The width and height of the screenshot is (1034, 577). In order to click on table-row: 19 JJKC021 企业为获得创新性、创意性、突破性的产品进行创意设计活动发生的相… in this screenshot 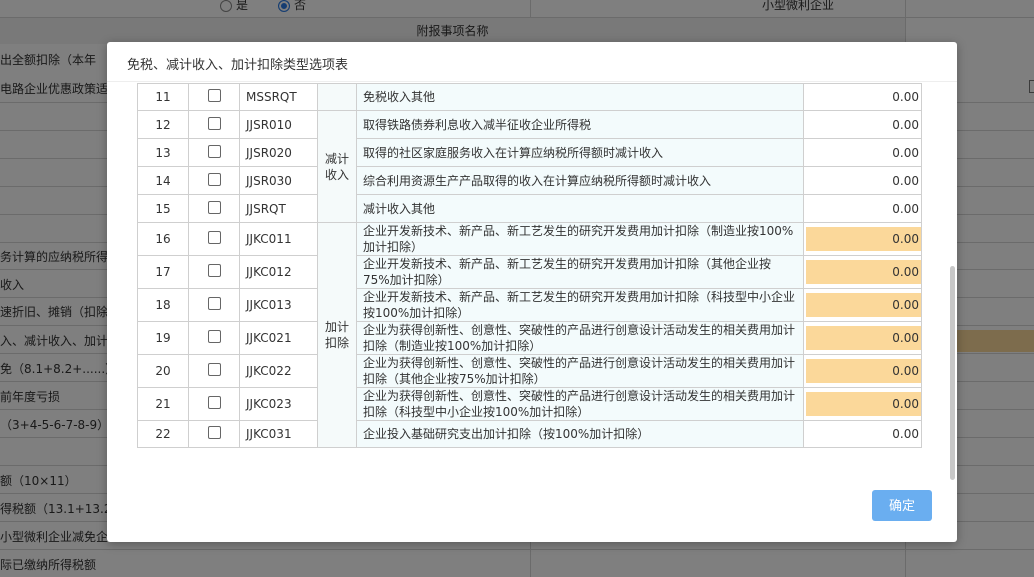, I will do `click(529, 338)`.